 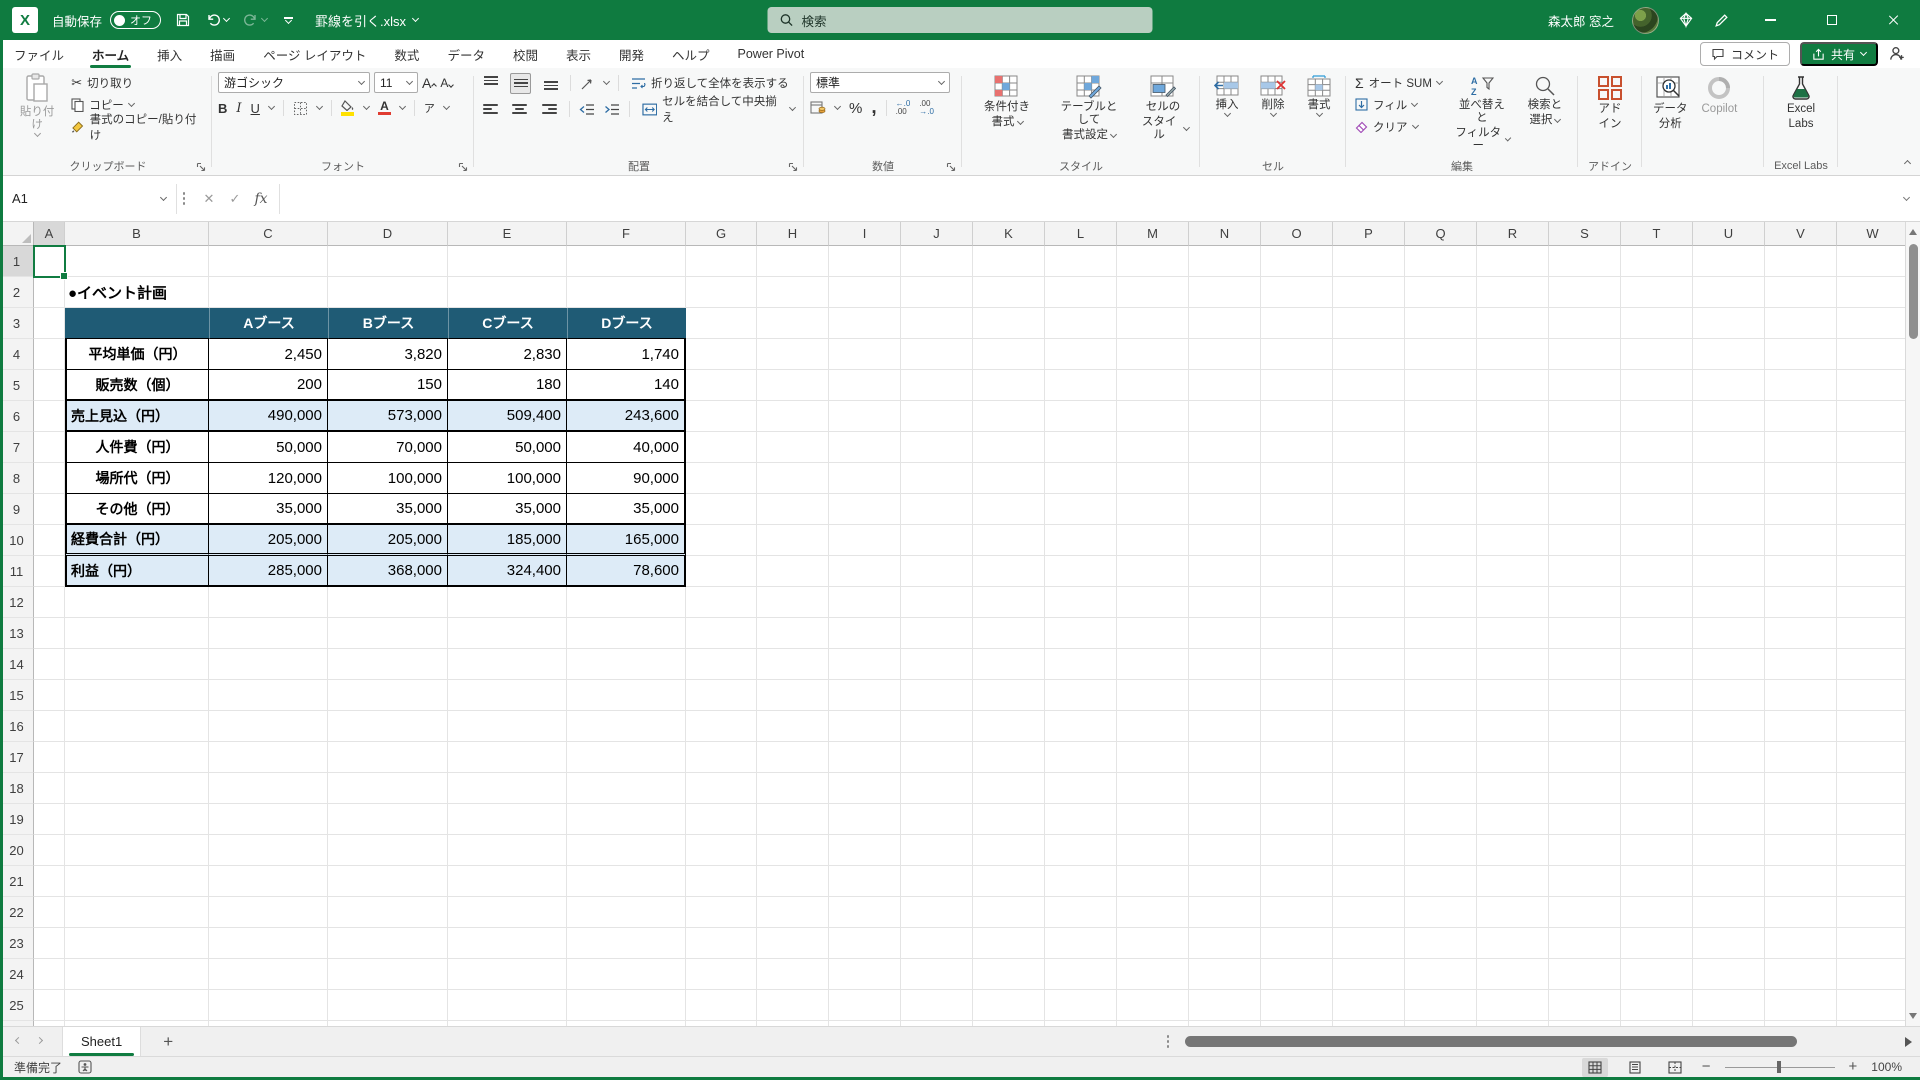 What do you see at coordinates (137, 416) in the screenshot?
I see `cell-B6: 売上見込（円）` at bounding box center [137, 416].